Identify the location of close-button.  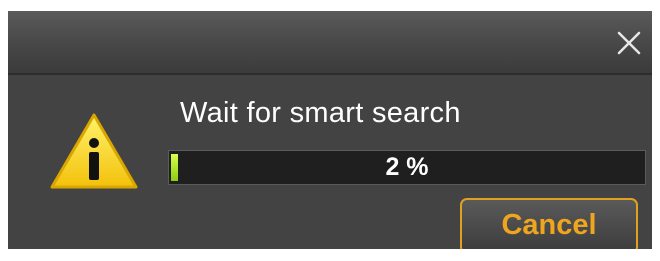
(628, 43).